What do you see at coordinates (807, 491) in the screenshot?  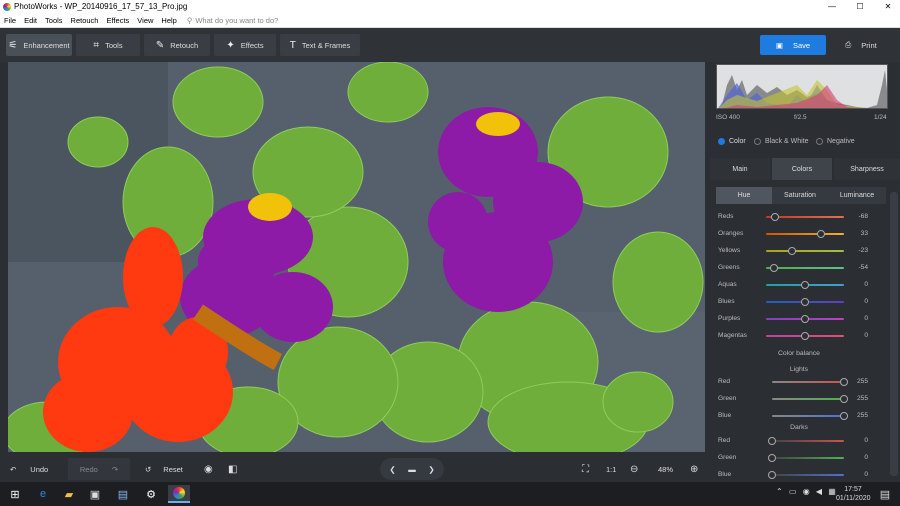 I see `system-tray-icons: ⌃ ▭ ◉ ◀ ▦` at bounding box center [807, 491].